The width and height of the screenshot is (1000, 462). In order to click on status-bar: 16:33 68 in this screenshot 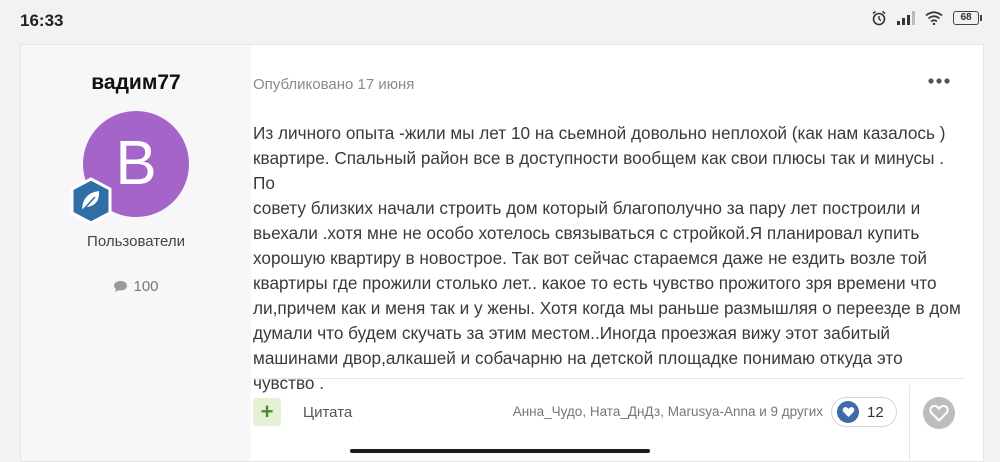, I will do `click(500, 20)`.